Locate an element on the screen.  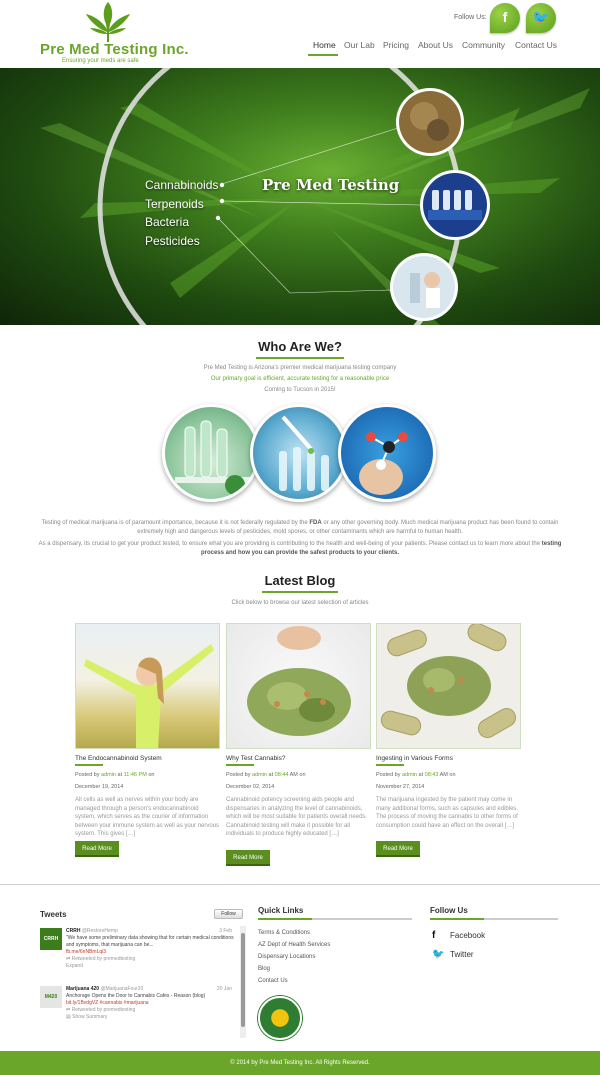
tweet-handle: @RestoreHemp is located at coordinates (99, 931).